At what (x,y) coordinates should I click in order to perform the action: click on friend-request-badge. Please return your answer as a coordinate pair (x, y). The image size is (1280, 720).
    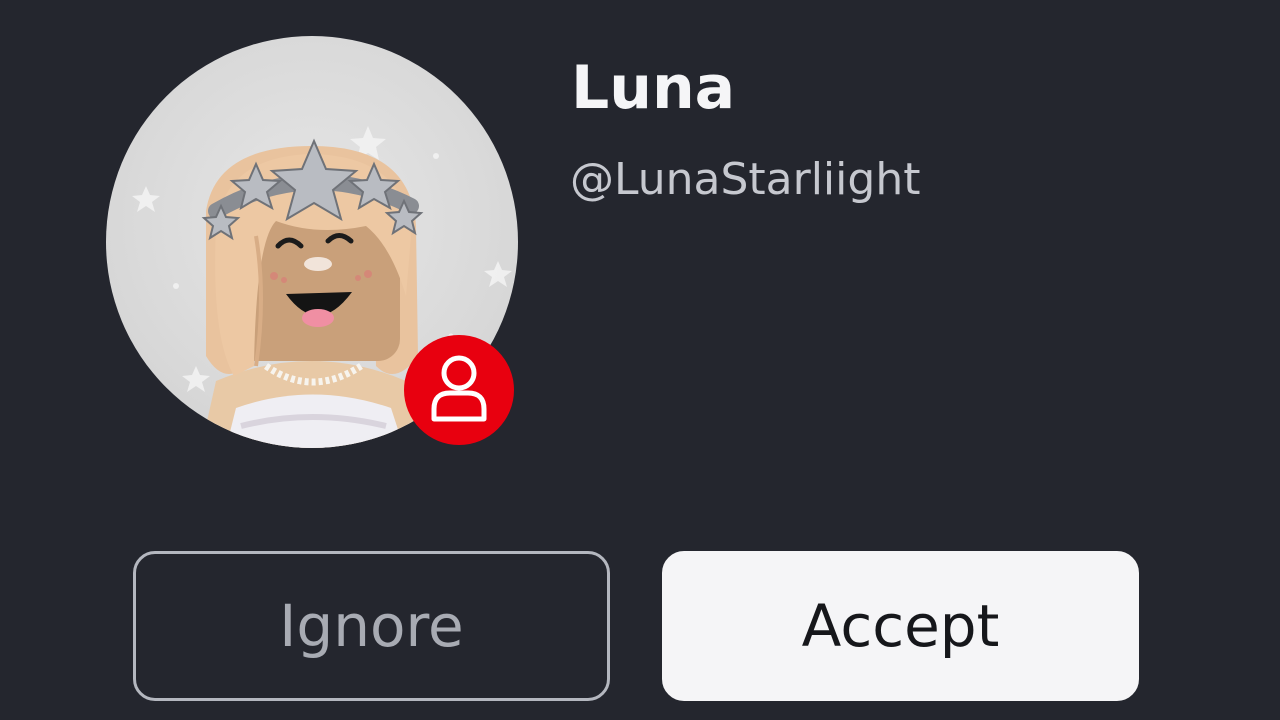
    Looking at the image, I should click on (459, 390).